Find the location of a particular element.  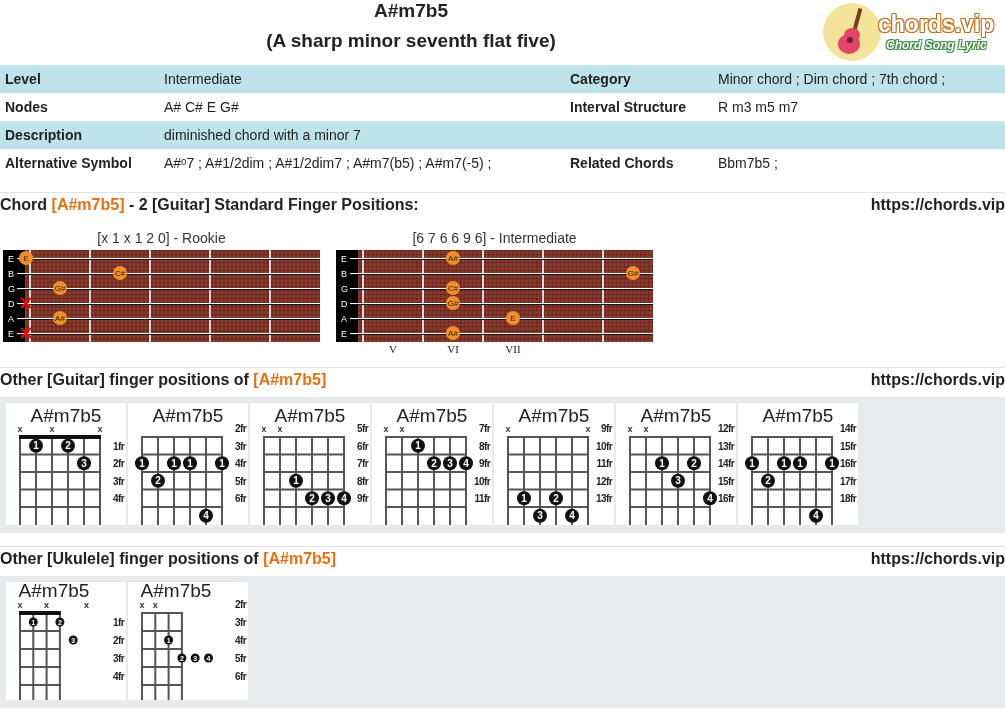

fretboard-caption: [6 7 6 6 9 6] - Intermediate is located at coordinates (494, 239).